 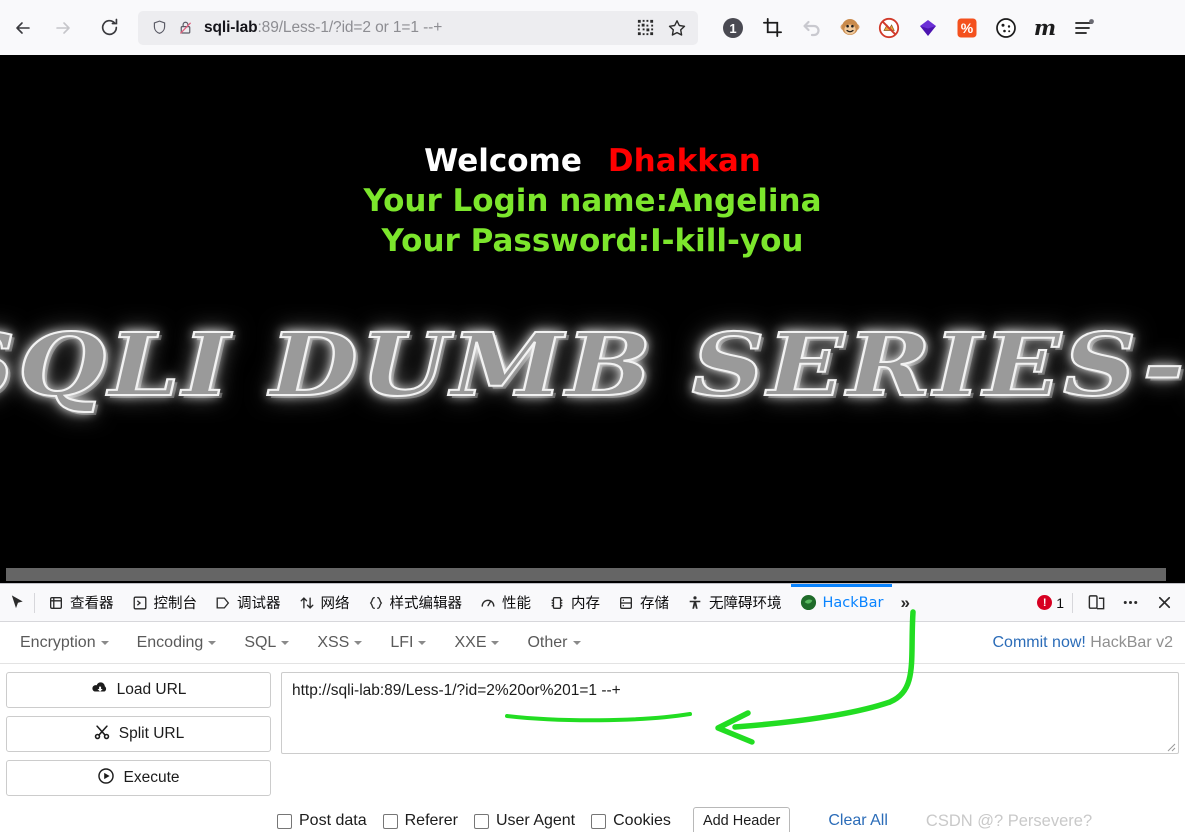 What do you see at coordinates (574, 603) in the screenshot?
I see `tab-memory: 内存` at bounding box center [574, 603].